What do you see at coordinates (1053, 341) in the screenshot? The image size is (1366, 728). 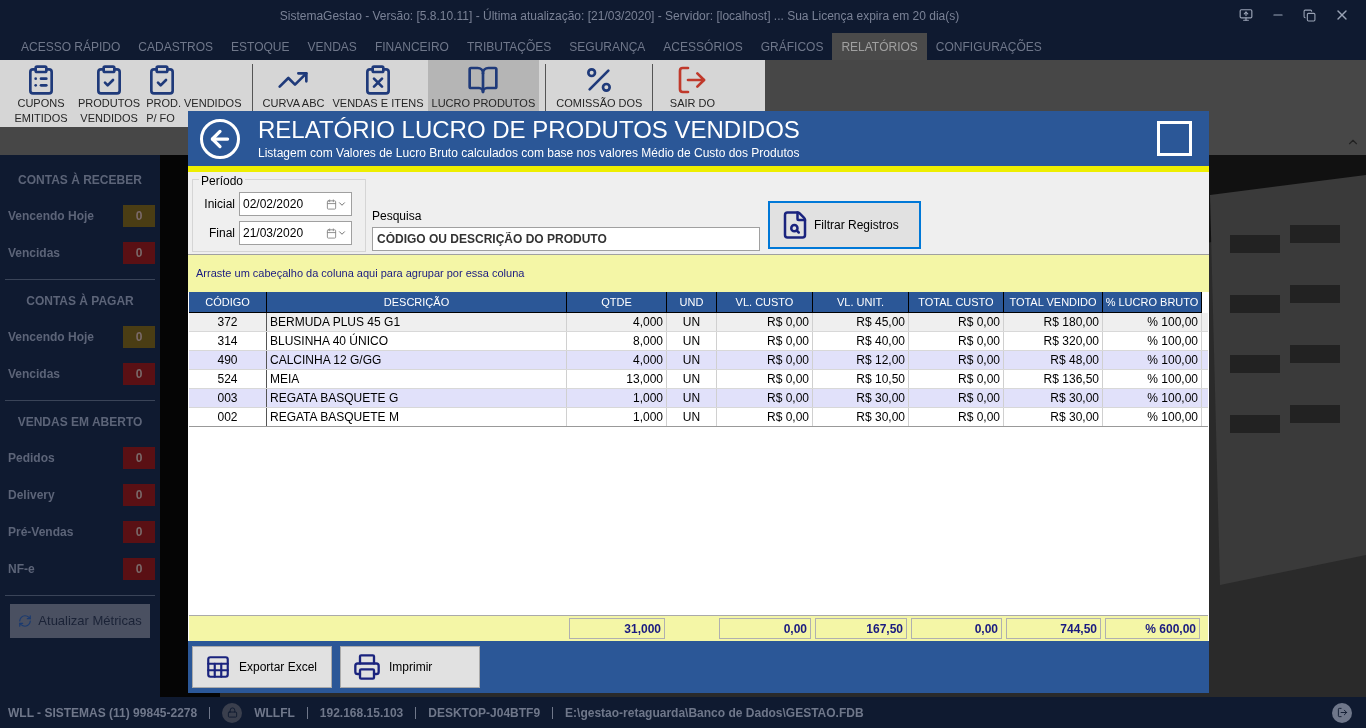 I see `table-cell: R$ 320,00` at bounding box center [1053, 341].